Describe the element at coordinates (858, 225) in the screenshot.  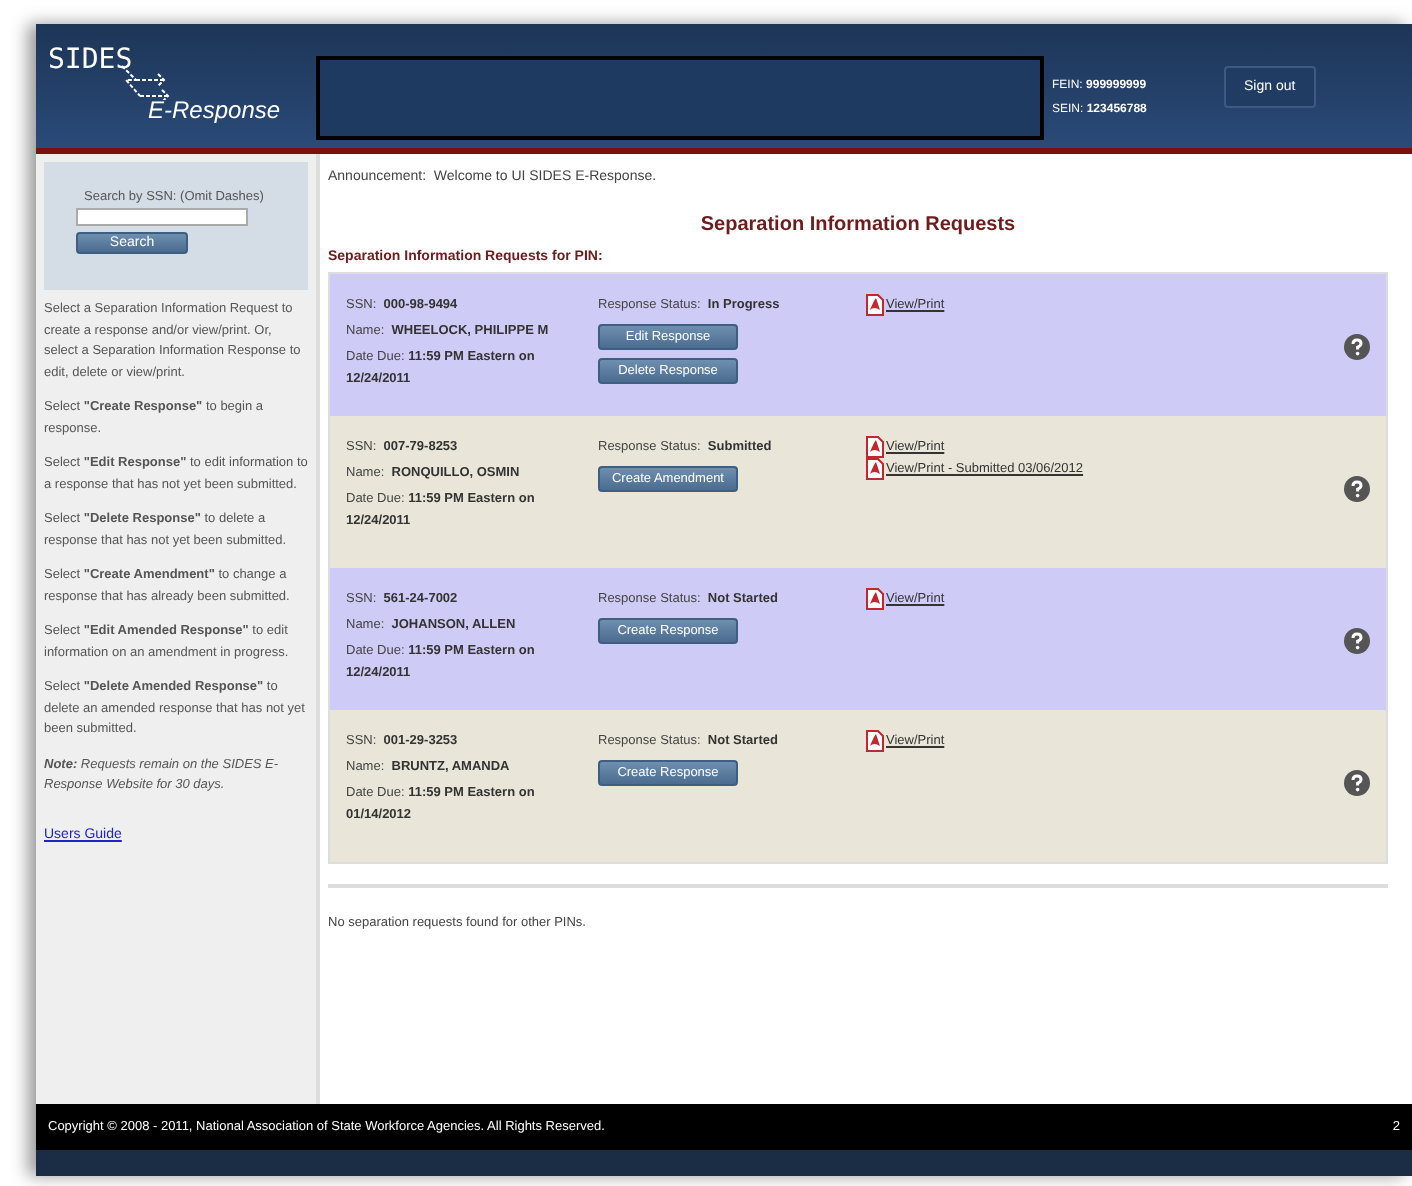
I see `page-title: Separation Information Requests` at that location.